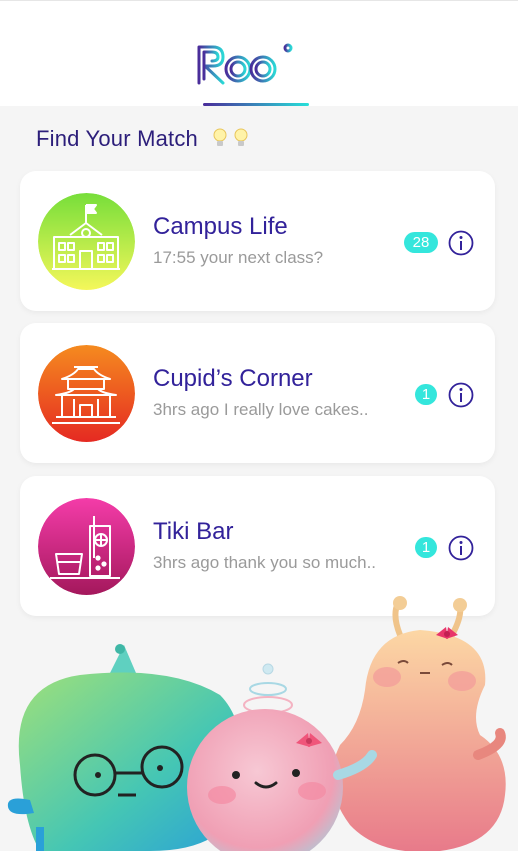 This screenshot has width=518, height=851. I want to click on room-name: Campus Life, so click(220, 226).